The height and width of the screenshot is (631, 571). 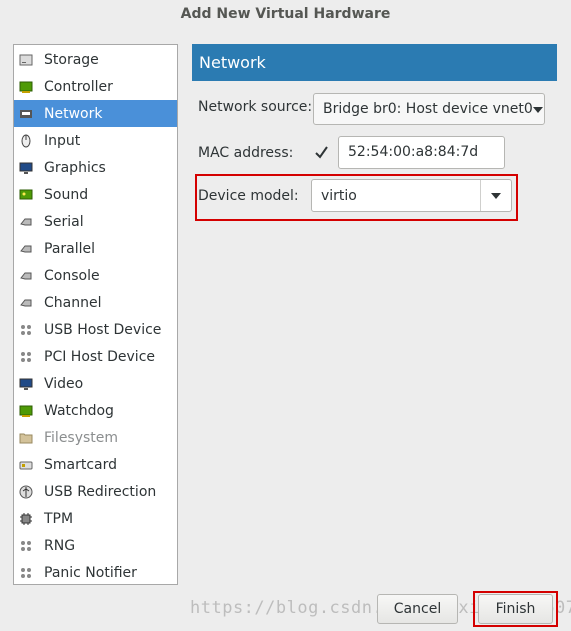 I want to click on mac-address-checkbox, so click(x=321, y=152).